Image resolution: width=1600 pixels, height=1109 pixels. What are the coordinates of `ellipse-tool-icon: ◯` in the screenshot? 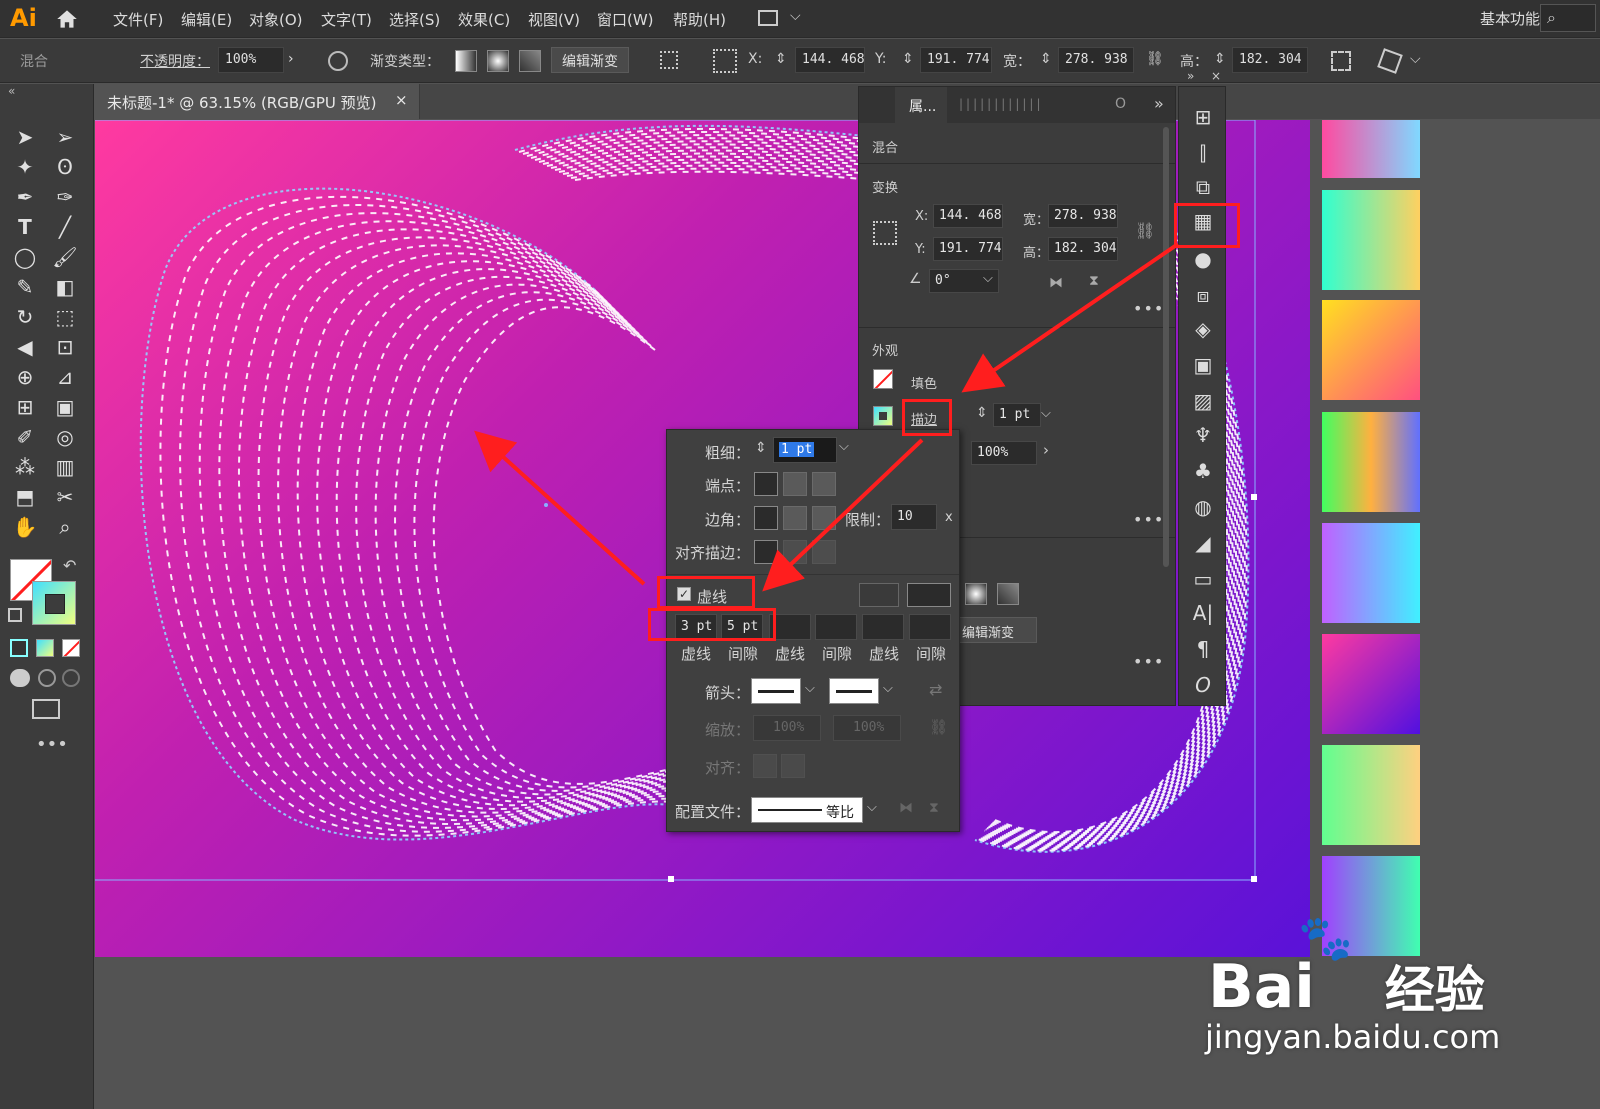 It's located at (25, 257).